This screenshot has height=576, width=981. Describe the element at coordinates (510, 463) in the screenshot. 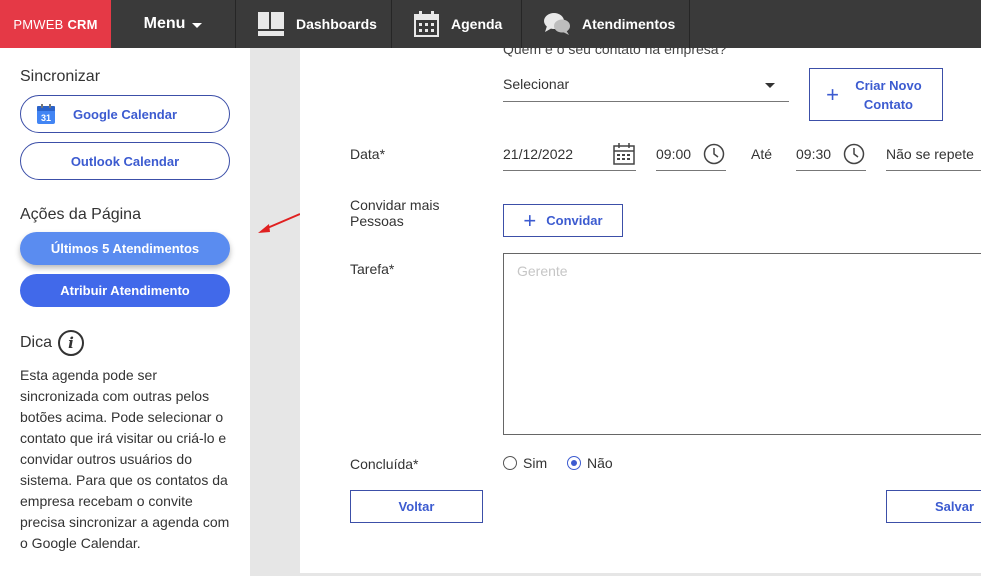

I see `radio-sim` at that location.